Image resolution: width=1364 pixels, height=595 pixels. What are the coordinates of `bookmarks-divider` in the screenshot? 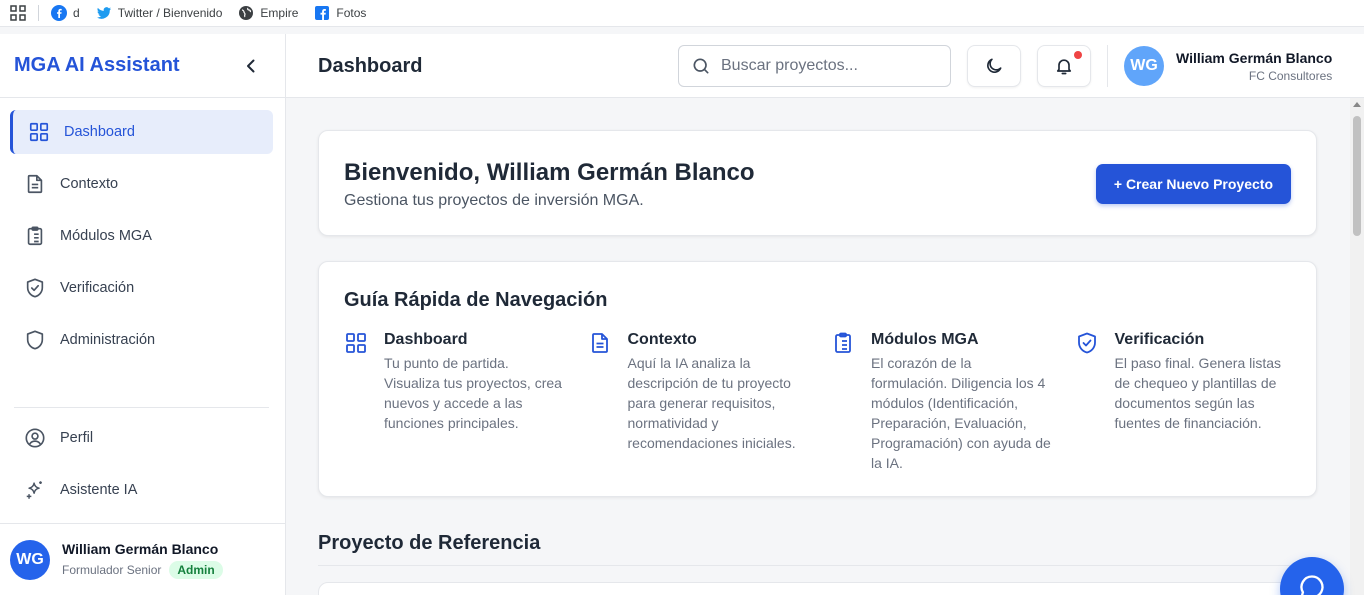 It's located at (38, 13).